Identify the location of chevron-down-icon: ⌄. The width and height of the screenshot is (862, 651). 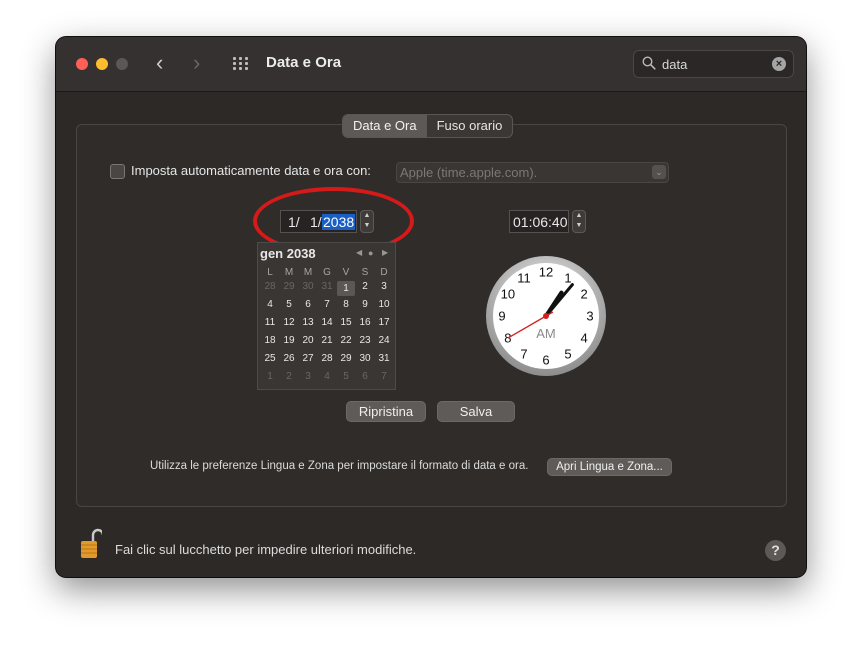
(659, 172).